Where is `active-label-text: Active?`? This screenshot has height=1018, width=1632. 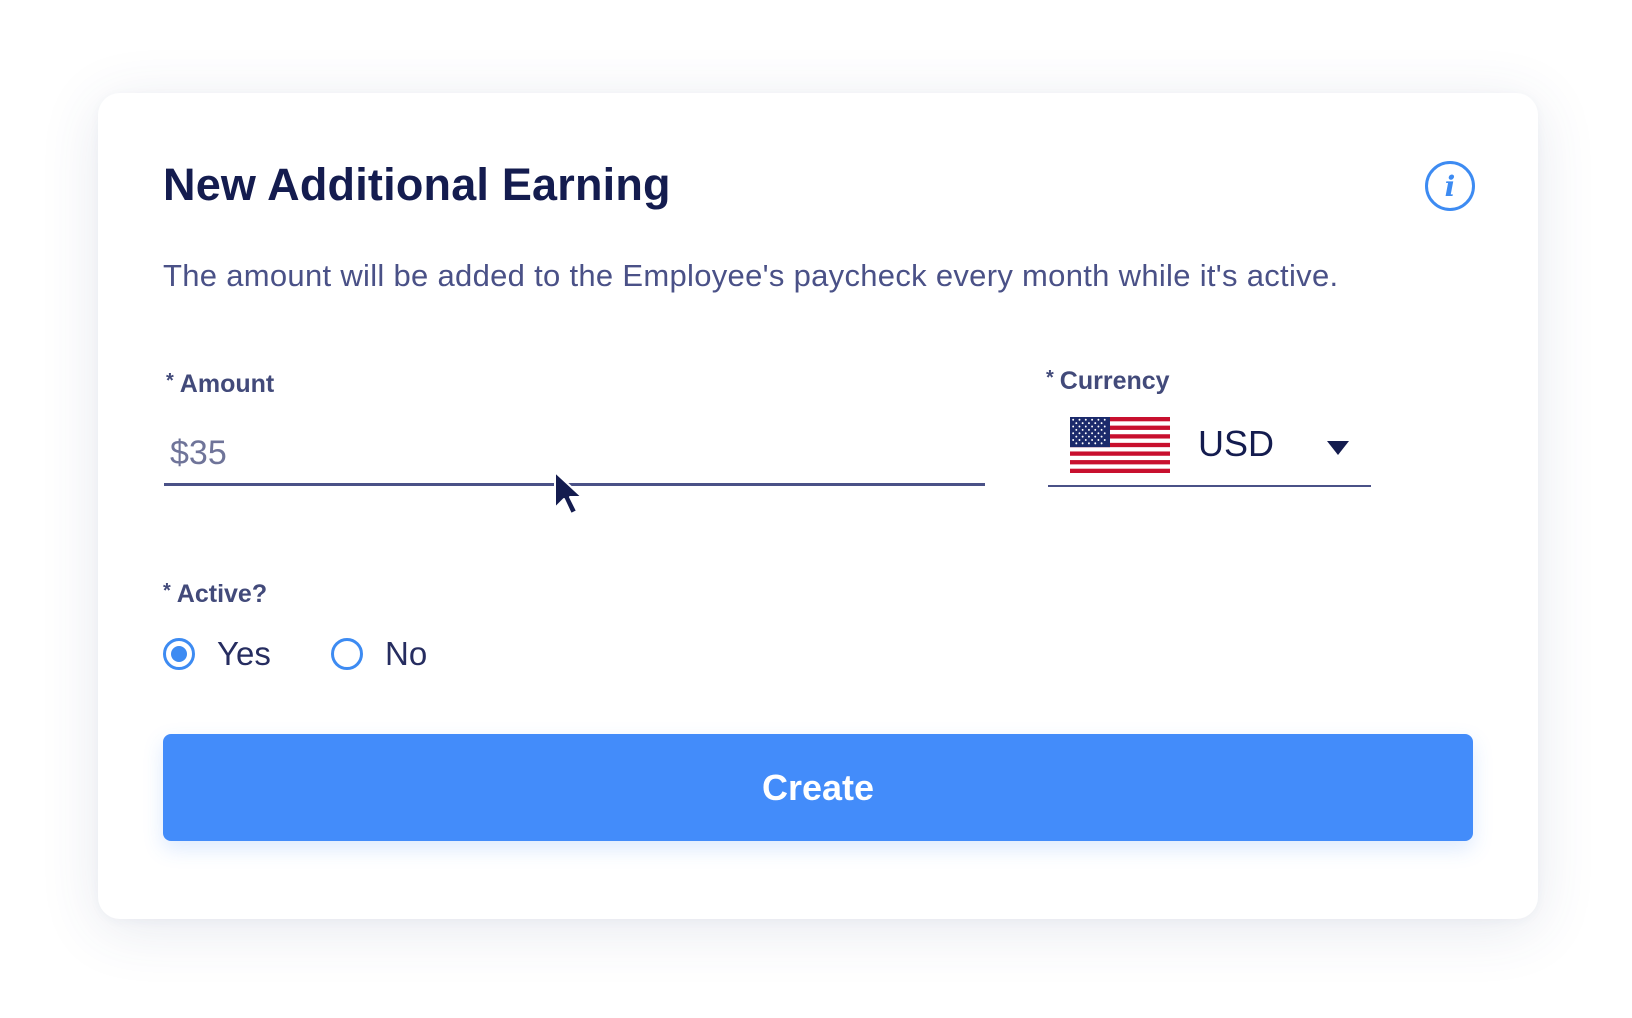
active-label-text: Active? is located at coordinates (222, 594).